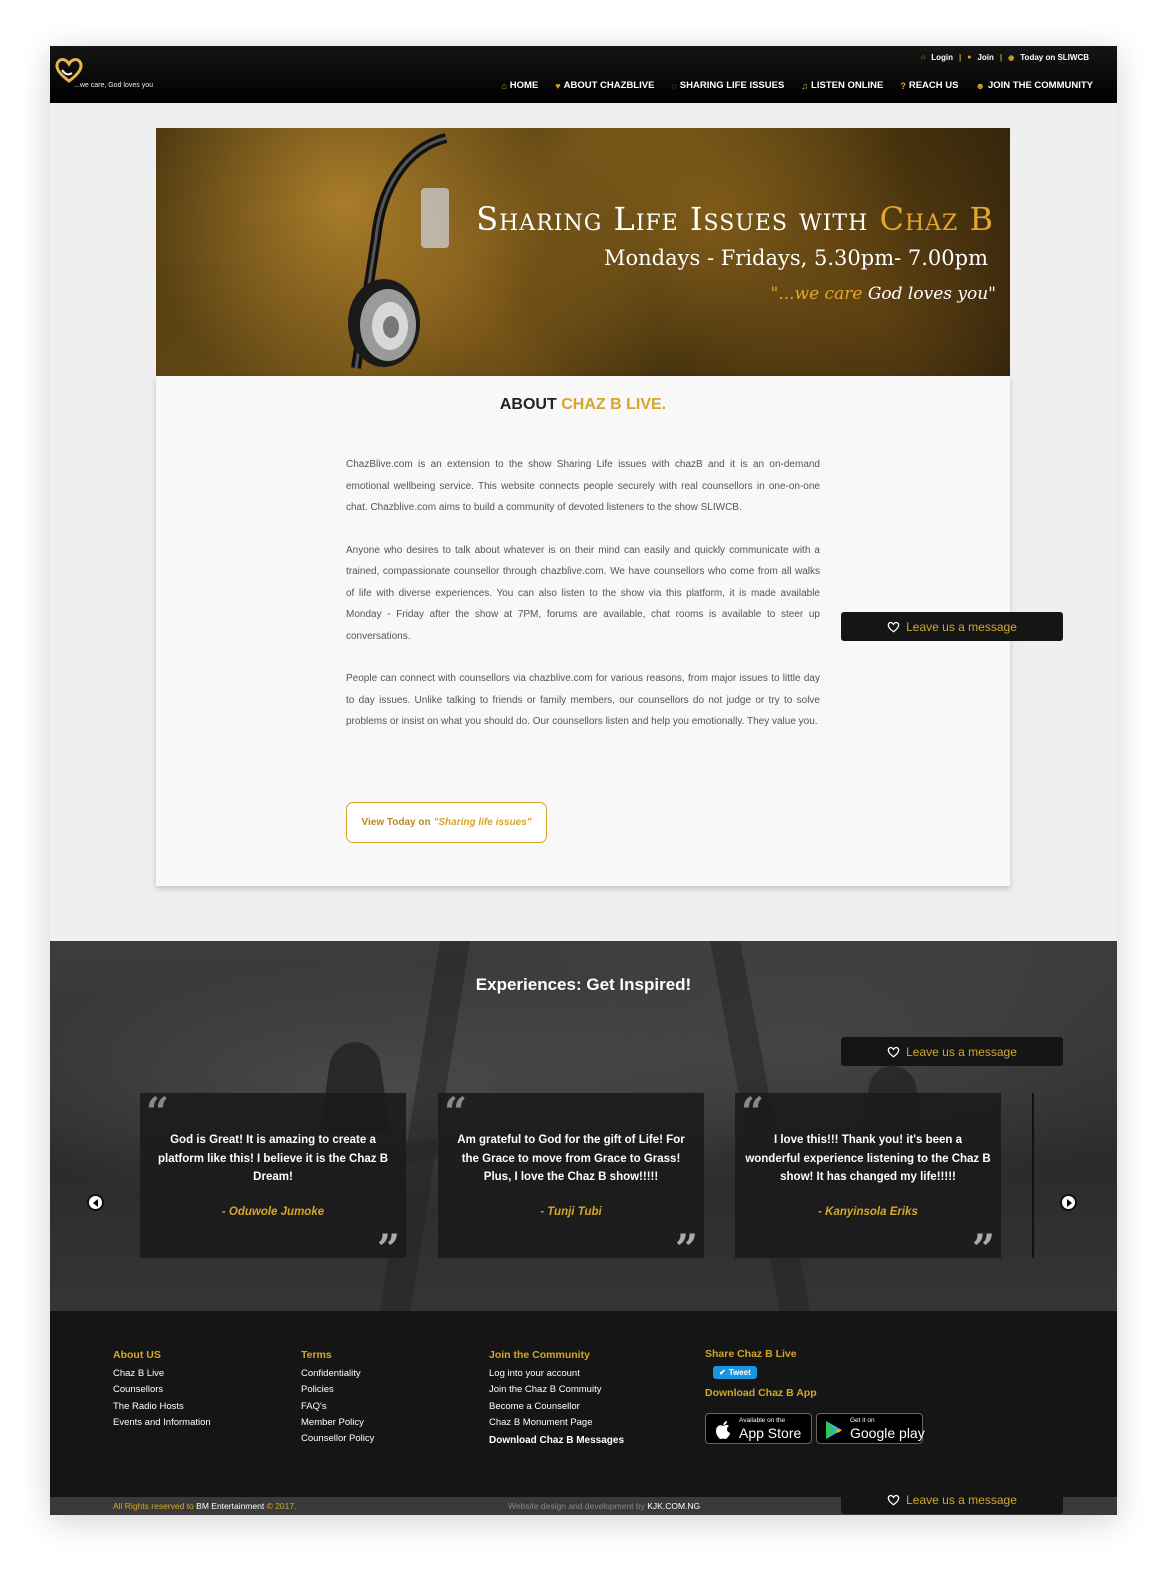  What do you see at coordinates (1011, 58) in the screenshot?
I see `chat-small-icon: ◉` at bounding box center [1011, 58].